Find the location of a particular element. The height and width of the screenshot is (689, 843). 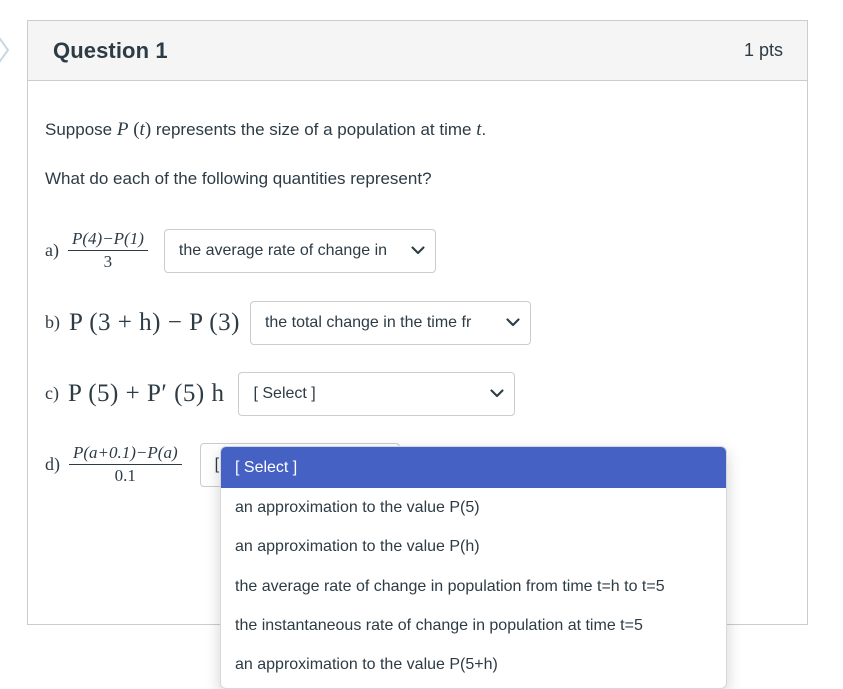

expression-a: P(4)−P(1) 3 is located at coordinates (107, 250).